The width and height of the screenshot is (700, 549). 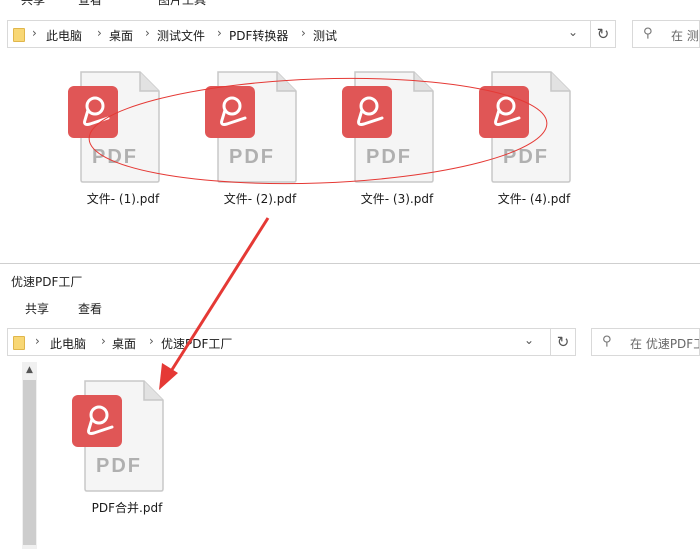 What do you see at coordinates (397, 198) in the screenshot?
I see `file-name: 文件- (3).pdf` at bounding box center [397, 198].